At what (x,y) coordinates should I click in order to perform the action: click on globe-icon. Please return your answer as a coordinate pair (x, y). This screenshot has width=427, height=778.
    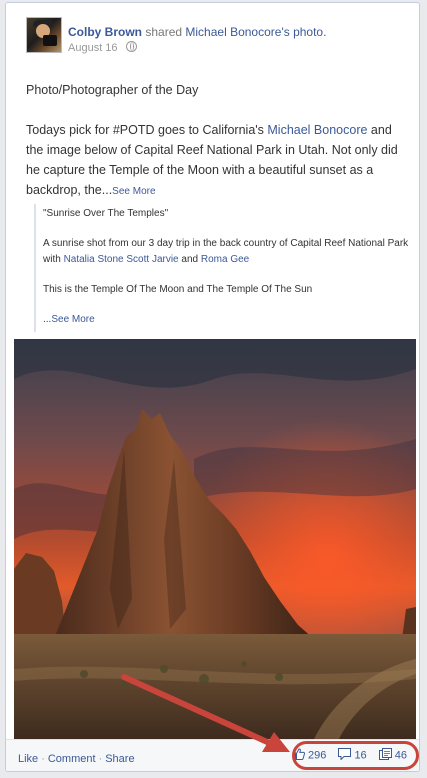
    Looking at the image, I should click on (131, 46).